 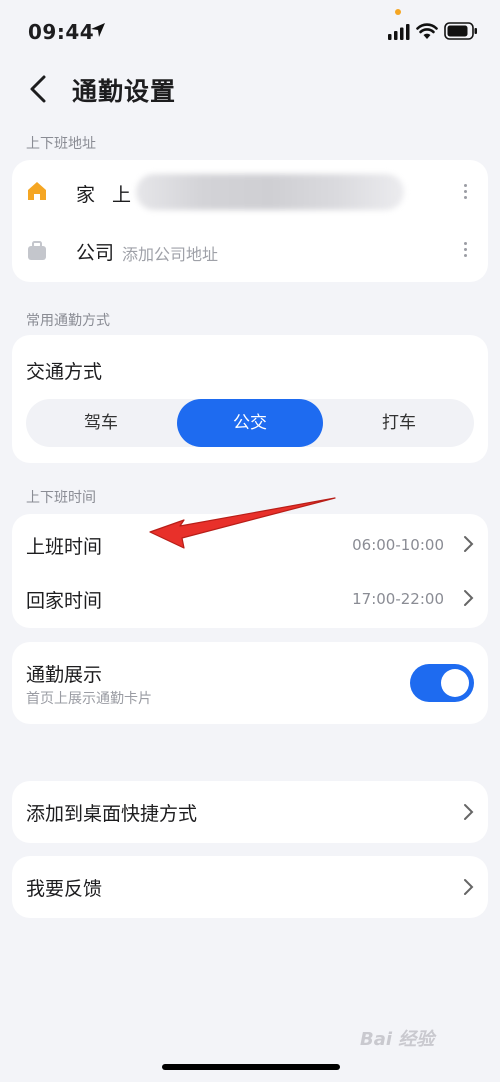 I want to click on home-icon, so click(x=37, y=191).